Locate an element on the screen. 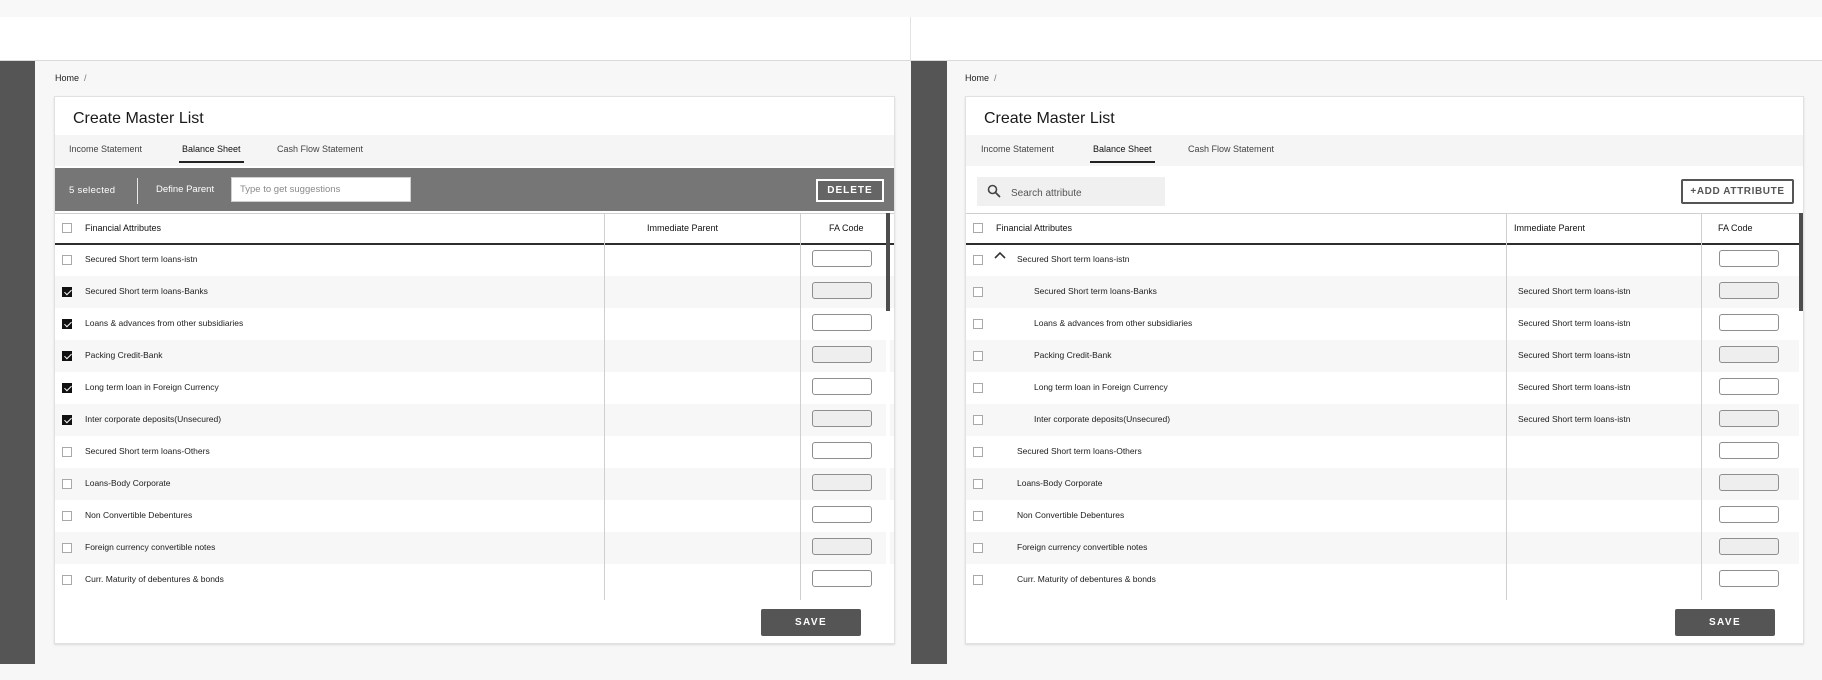 This screenshot has width=1822, height=680. delete-button: DELETE is located at coordinates (850, 190).